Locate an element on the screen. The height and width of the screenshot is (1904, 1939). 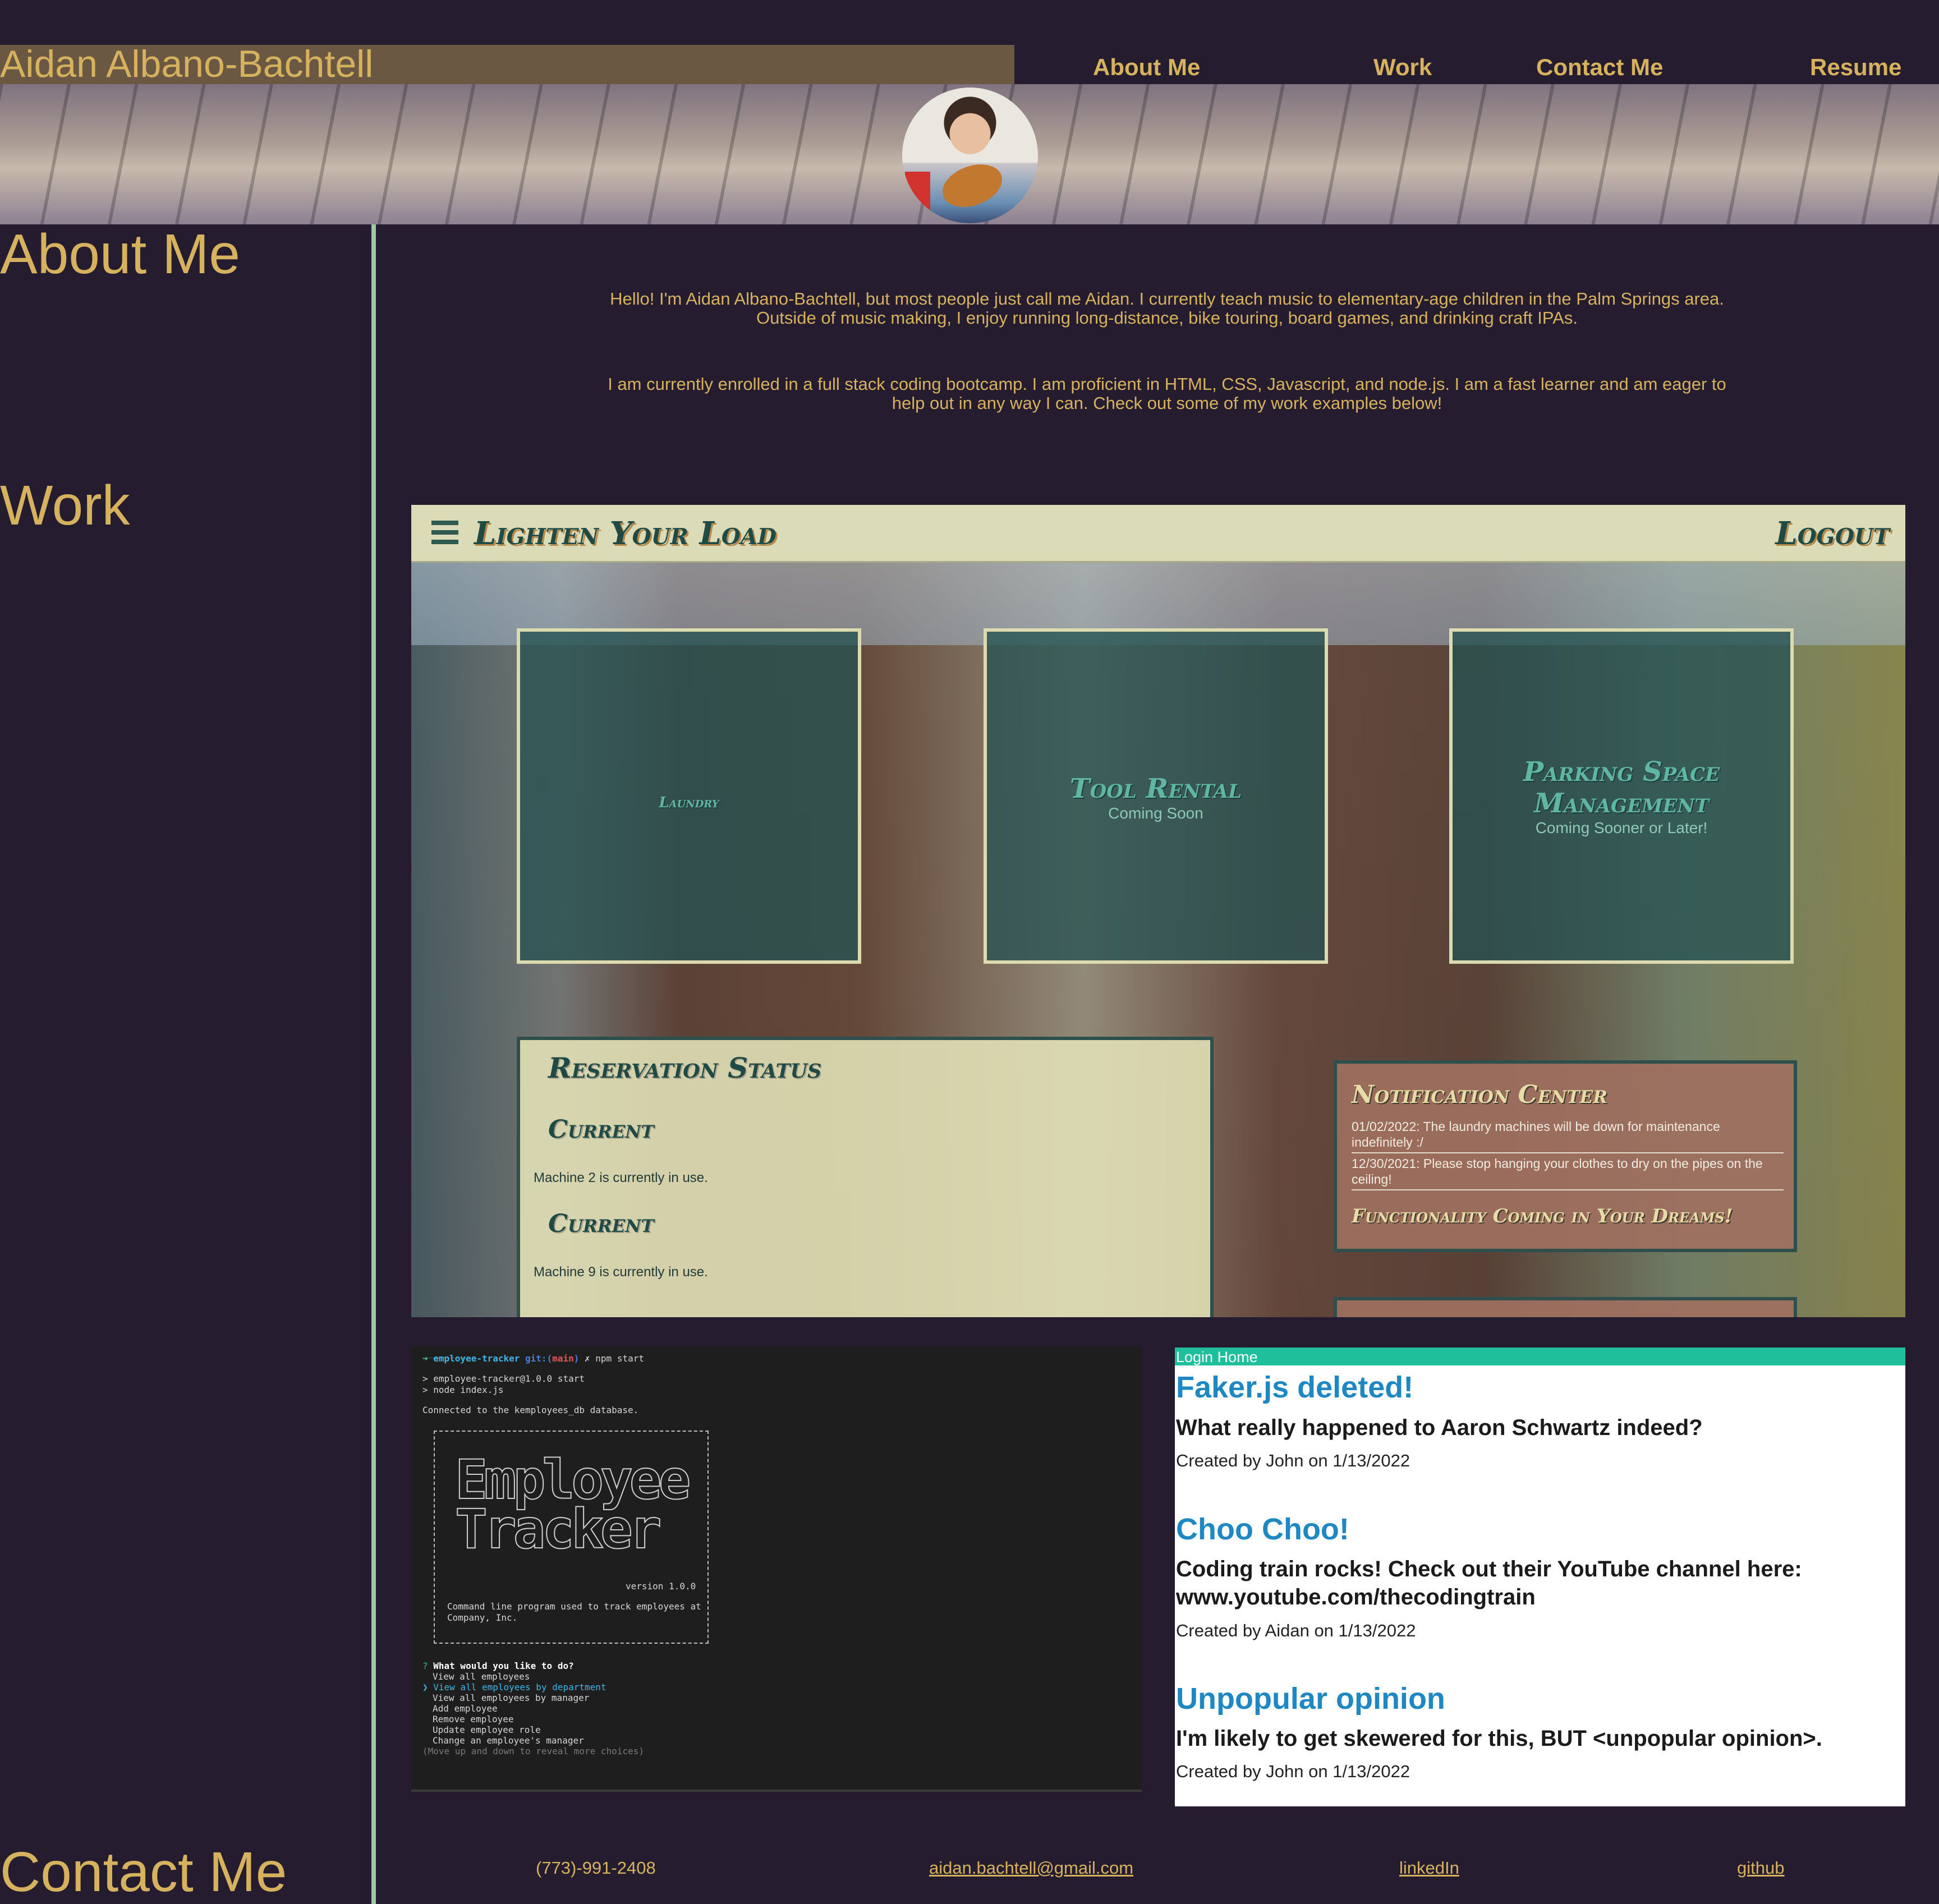
nav-contact-me: Contact Me is located at coordinates (1599, 67).